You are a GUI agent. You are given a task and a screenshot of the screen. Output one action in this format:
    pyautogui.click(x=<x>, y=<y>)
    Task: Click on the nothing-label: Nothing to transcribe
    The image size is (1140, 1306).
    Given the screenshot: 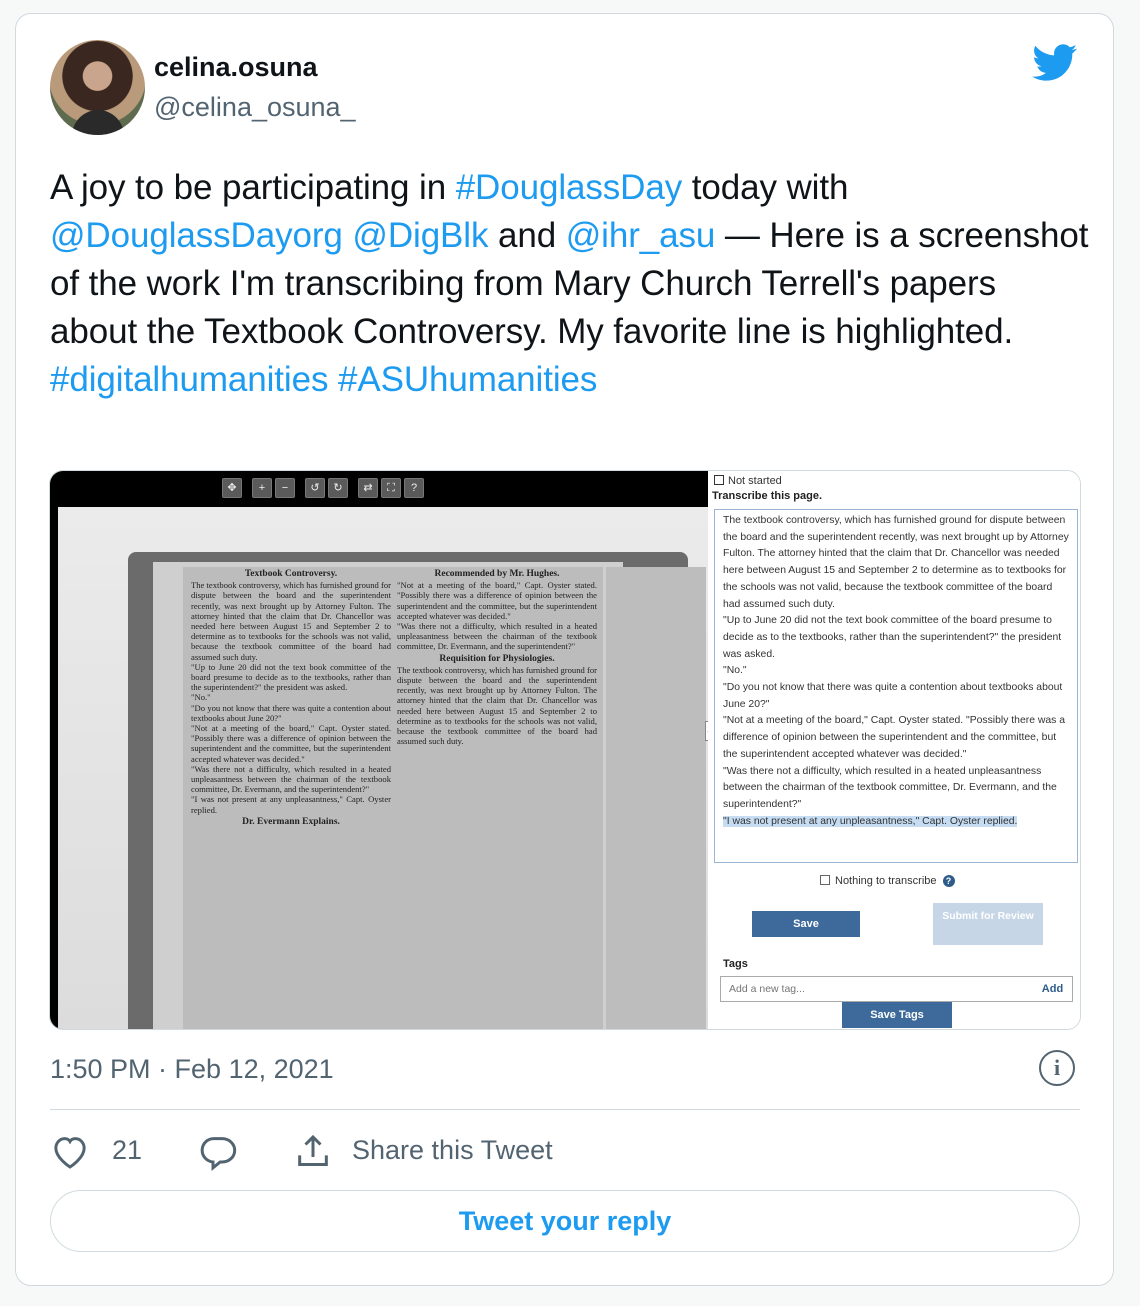 What is the action you would take?
    pyautogui.click(x=886, y=881)
    